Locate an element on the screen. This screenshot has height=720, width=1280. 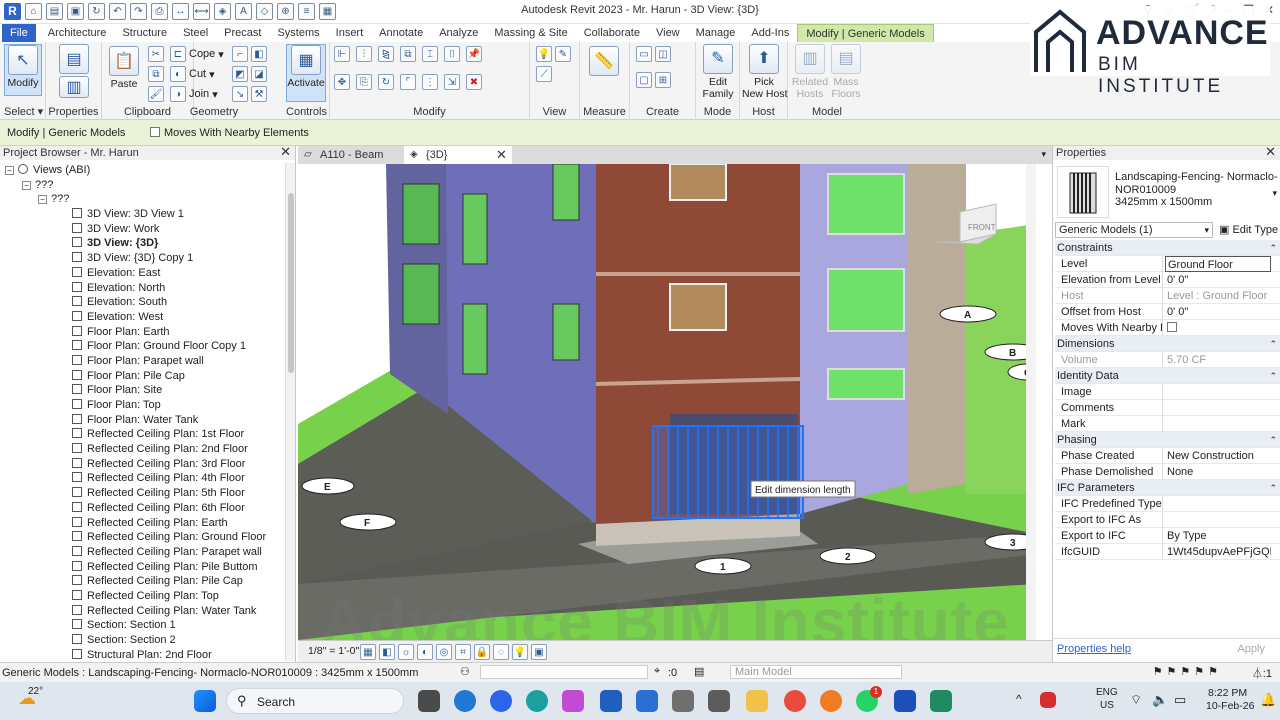
tree-view-item: Reflected Ceiling Plan: Pile Buttom is located at coordinates (143, 567).